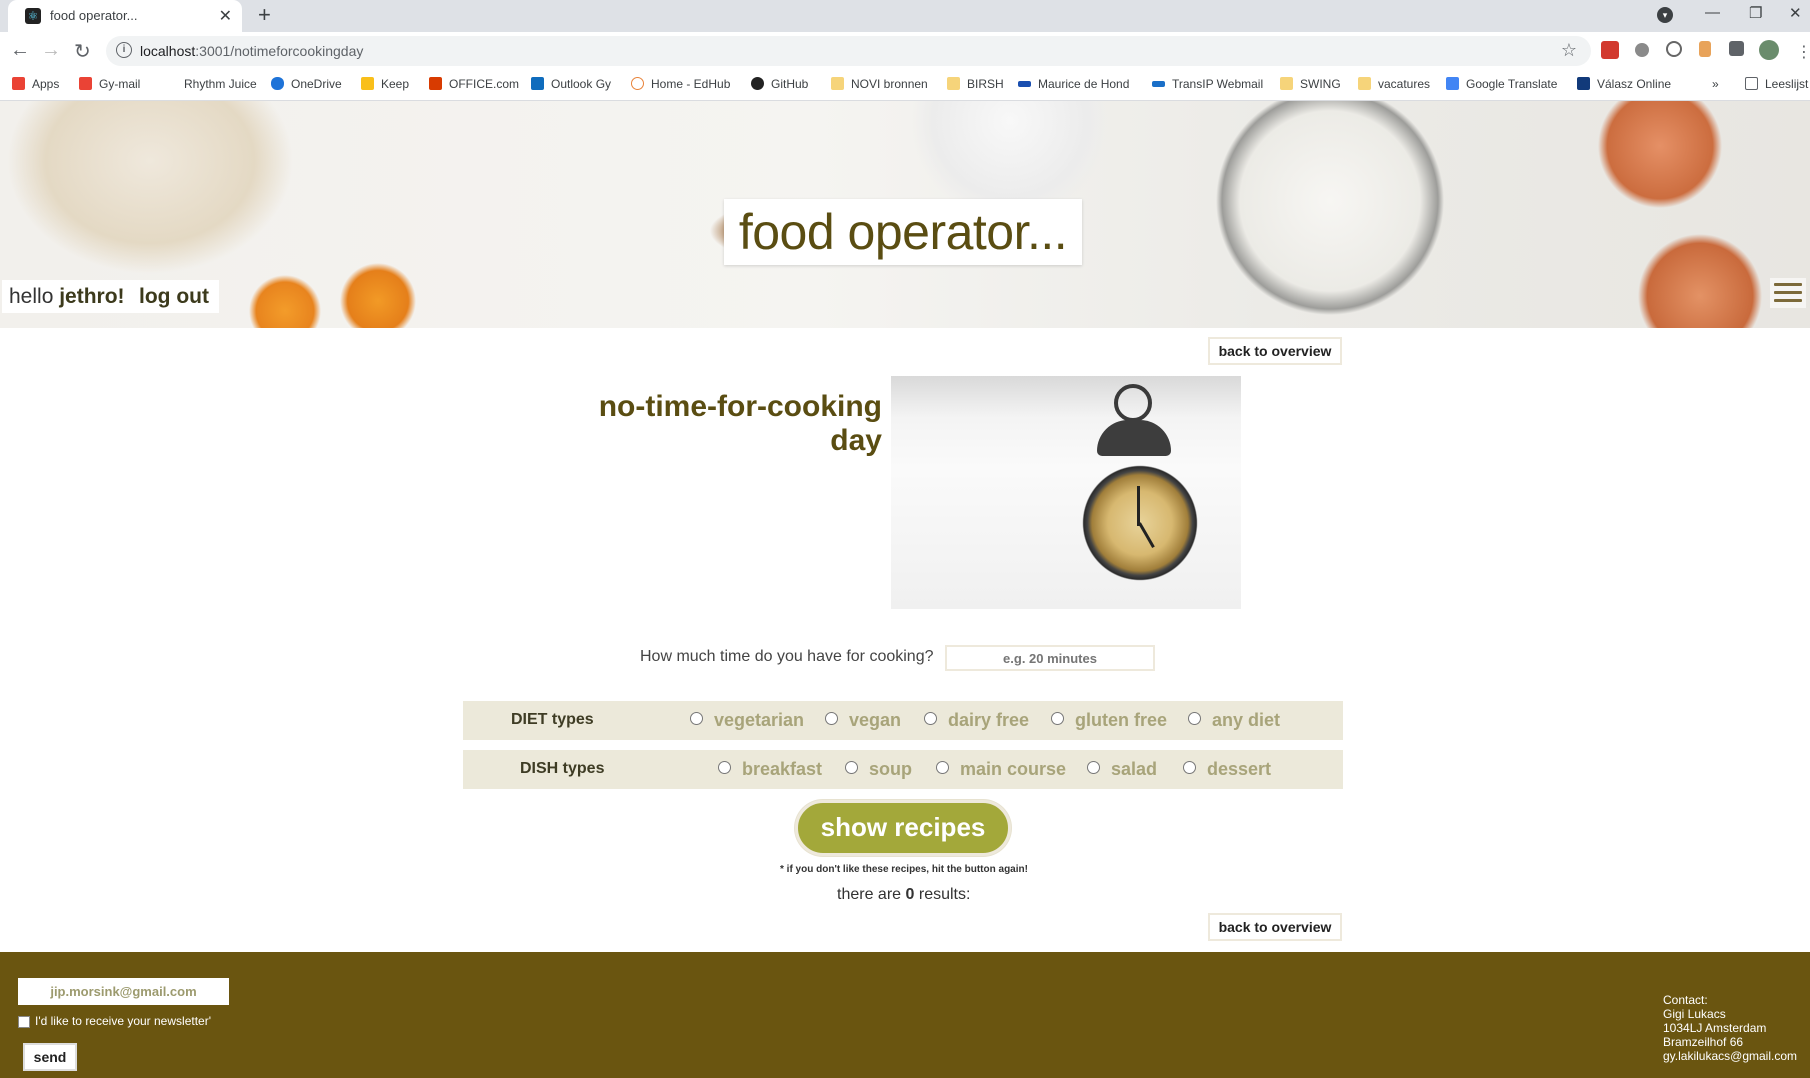 The image size is (1810, 1078). What do you see at coordinates (1795, 13) in the screenshot?
I see `window-close-icon: ✕` at bounding box center [1795, 13].